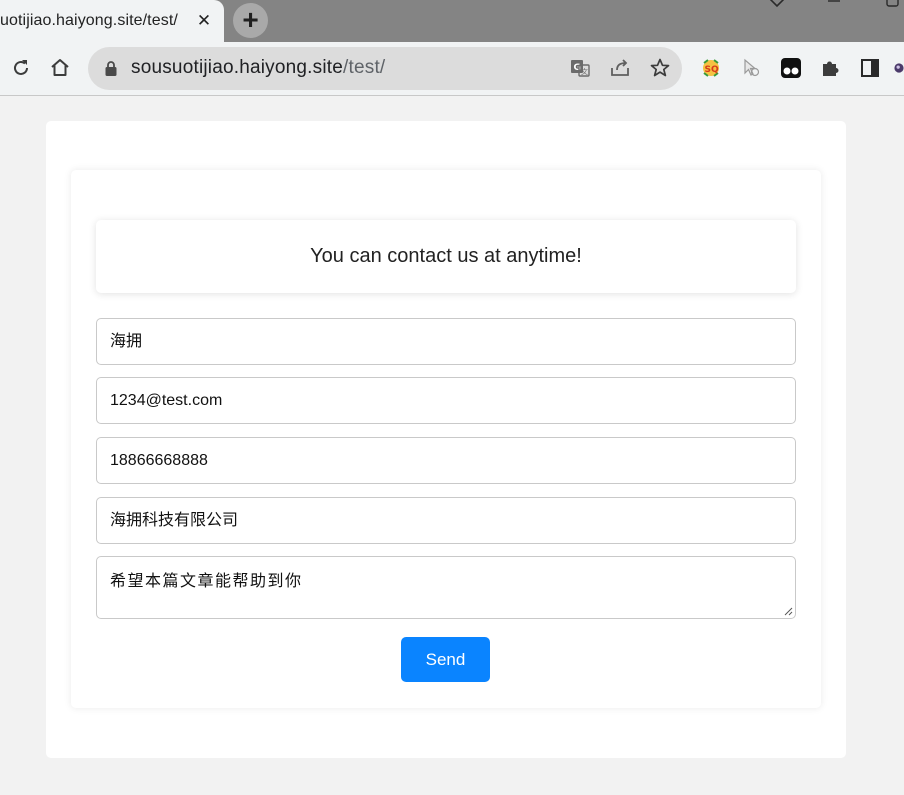  What do you see at coordinates (791, 68) in the screenshot?
I see `extension-tampermonkey-icon` at bounding box center [791, 68].